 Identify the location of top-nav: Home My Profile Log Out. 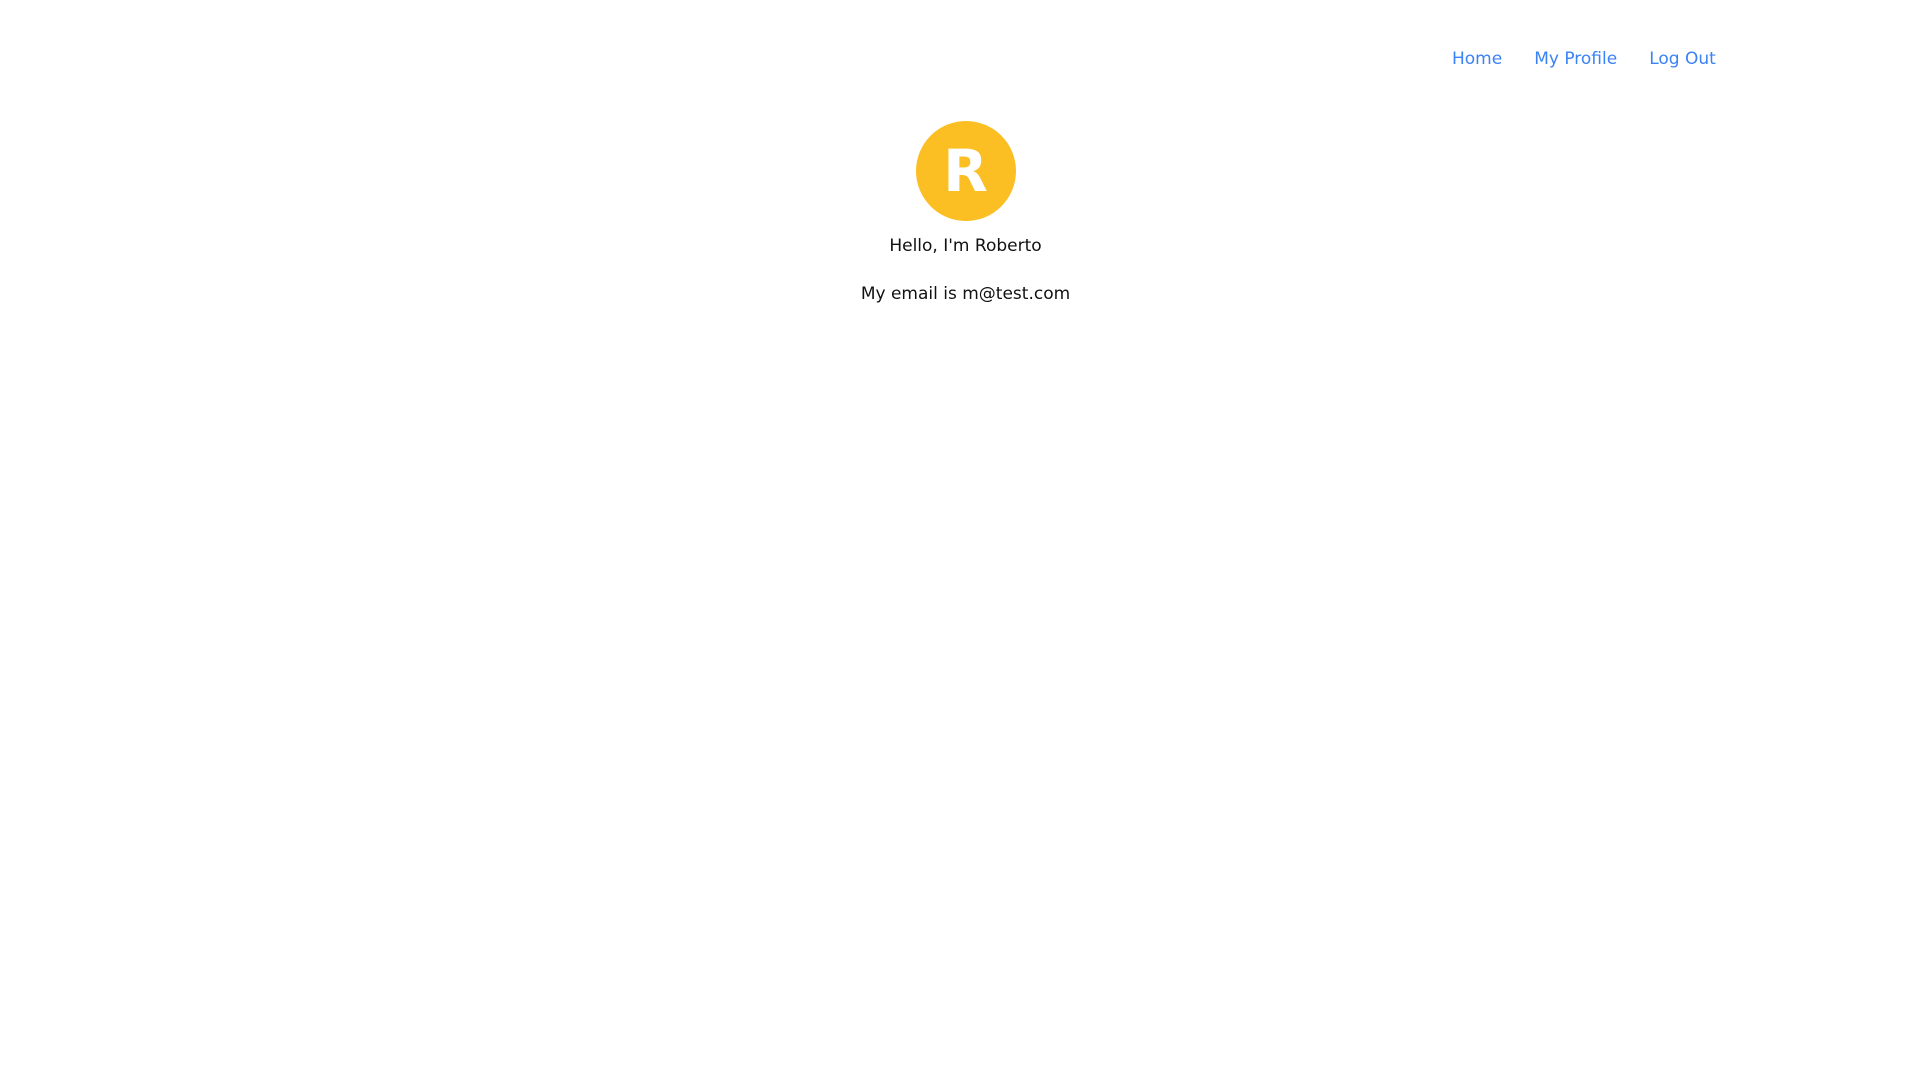
(1584, 59).